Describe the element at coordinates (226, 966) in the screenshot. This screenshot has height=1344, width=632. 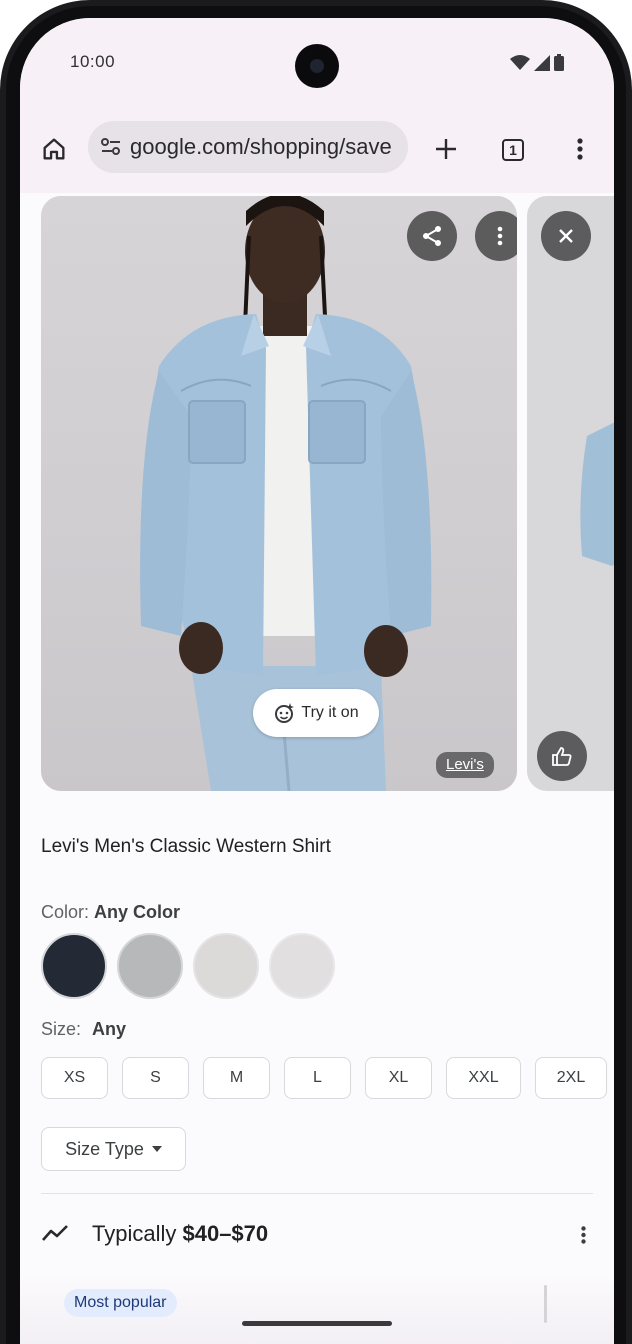
I see `color-swatch-light-gray` at that location.